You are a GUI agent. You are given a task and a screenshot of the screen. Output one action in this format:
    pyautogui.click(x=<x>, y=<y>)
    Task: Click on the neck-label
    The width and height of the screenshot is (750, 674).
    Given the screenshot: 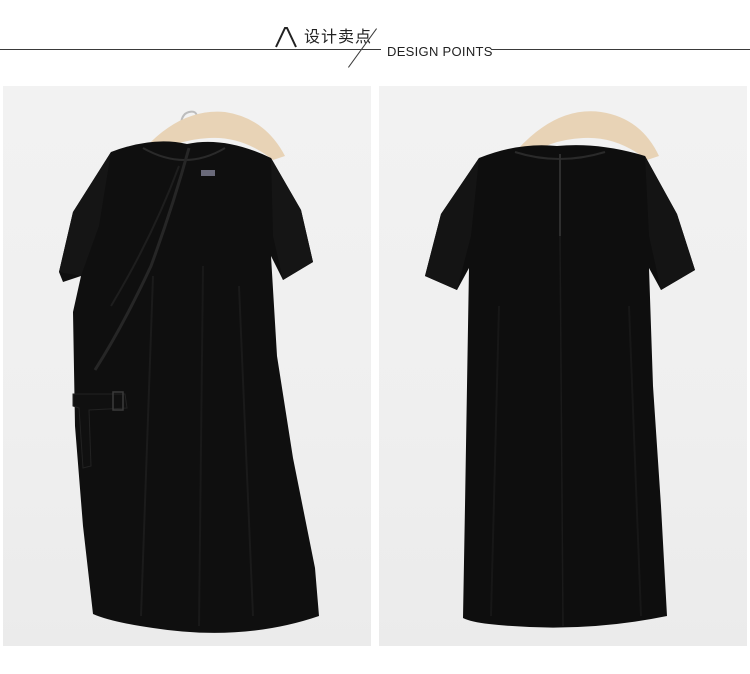 What is the action you would take?
    pyautogui.click(x=208, y=173)
    